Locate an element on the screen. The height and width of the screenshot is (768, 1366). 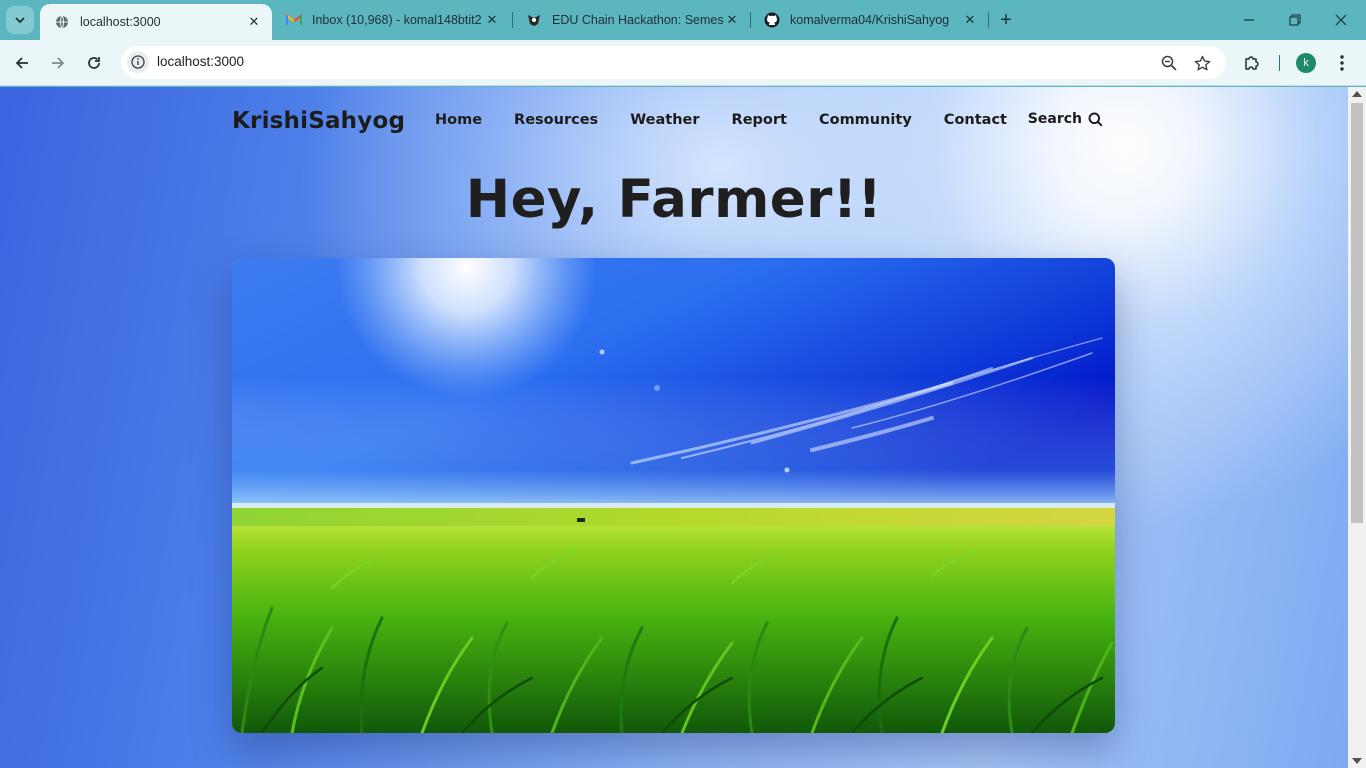
nav-community-link: Community is located at coordinates (865, 120).